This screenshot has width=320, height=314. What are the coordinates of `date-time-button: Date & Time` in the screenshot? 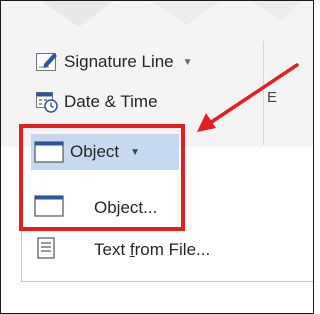 It's located at (96, 102).